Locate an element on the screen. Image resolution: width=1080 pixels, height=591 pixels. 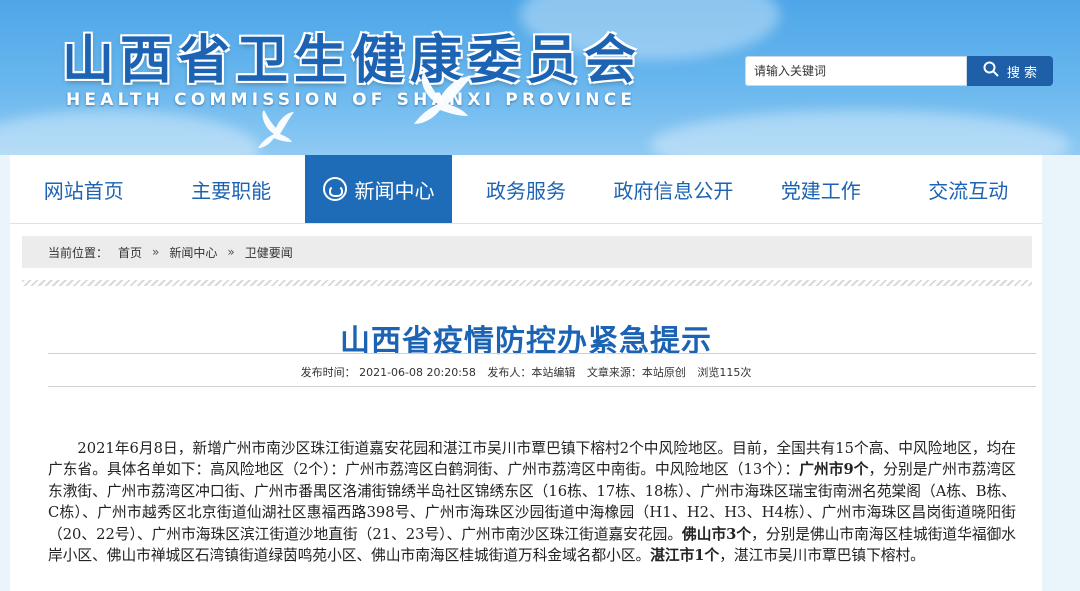
nav-item-label: 政府信息公开 is located at coordinates (673, 190).